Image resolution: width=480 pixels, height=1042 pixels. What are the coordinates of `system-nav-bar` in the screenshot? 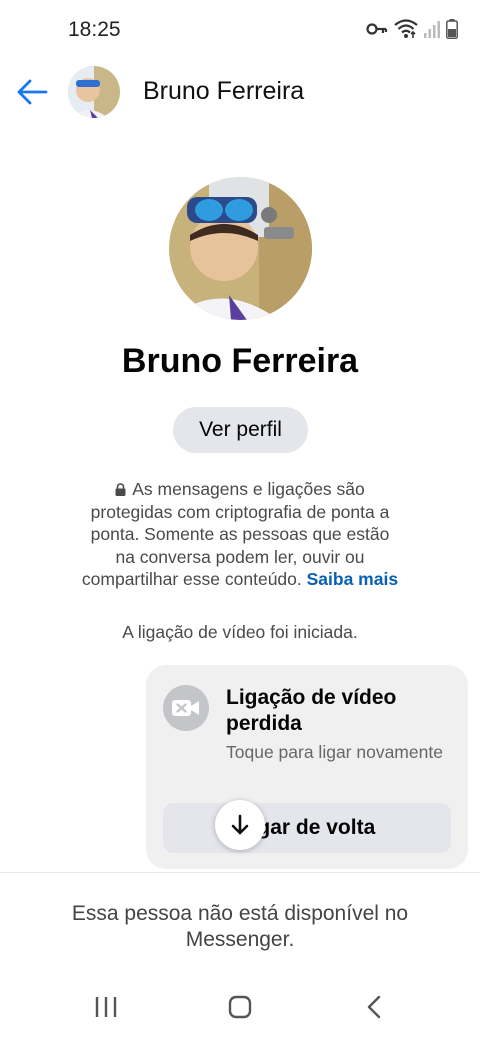 It's located at (240, 1007).